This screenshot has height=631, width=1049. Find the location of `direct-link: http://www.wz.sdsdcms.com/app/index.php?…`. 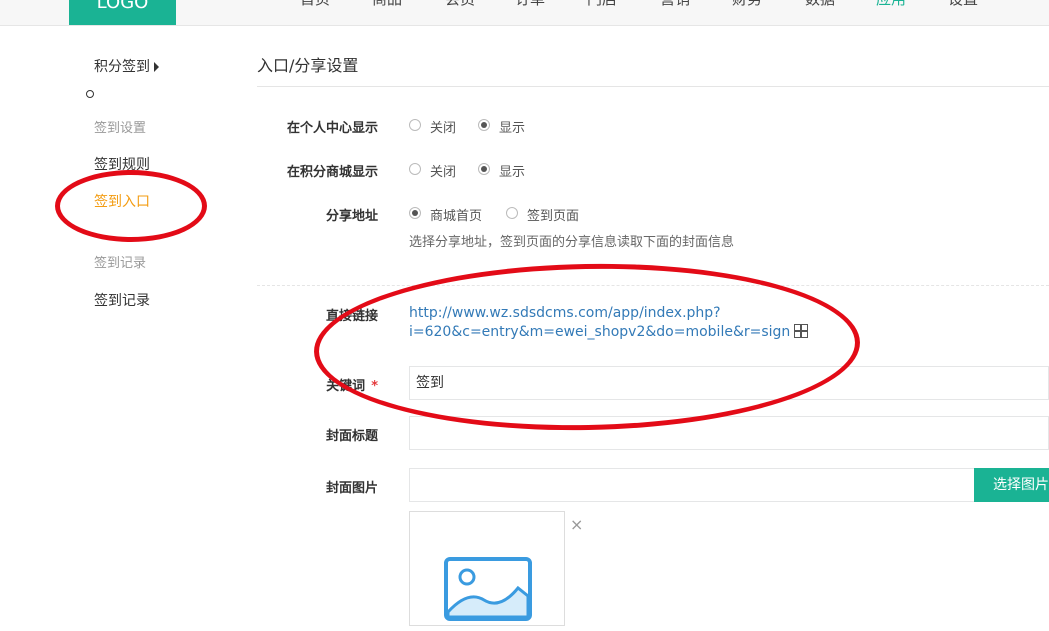

direct-link: http://www.wz.sdsdcms.com/app/index.php?… is located at coordinates (609, 323).